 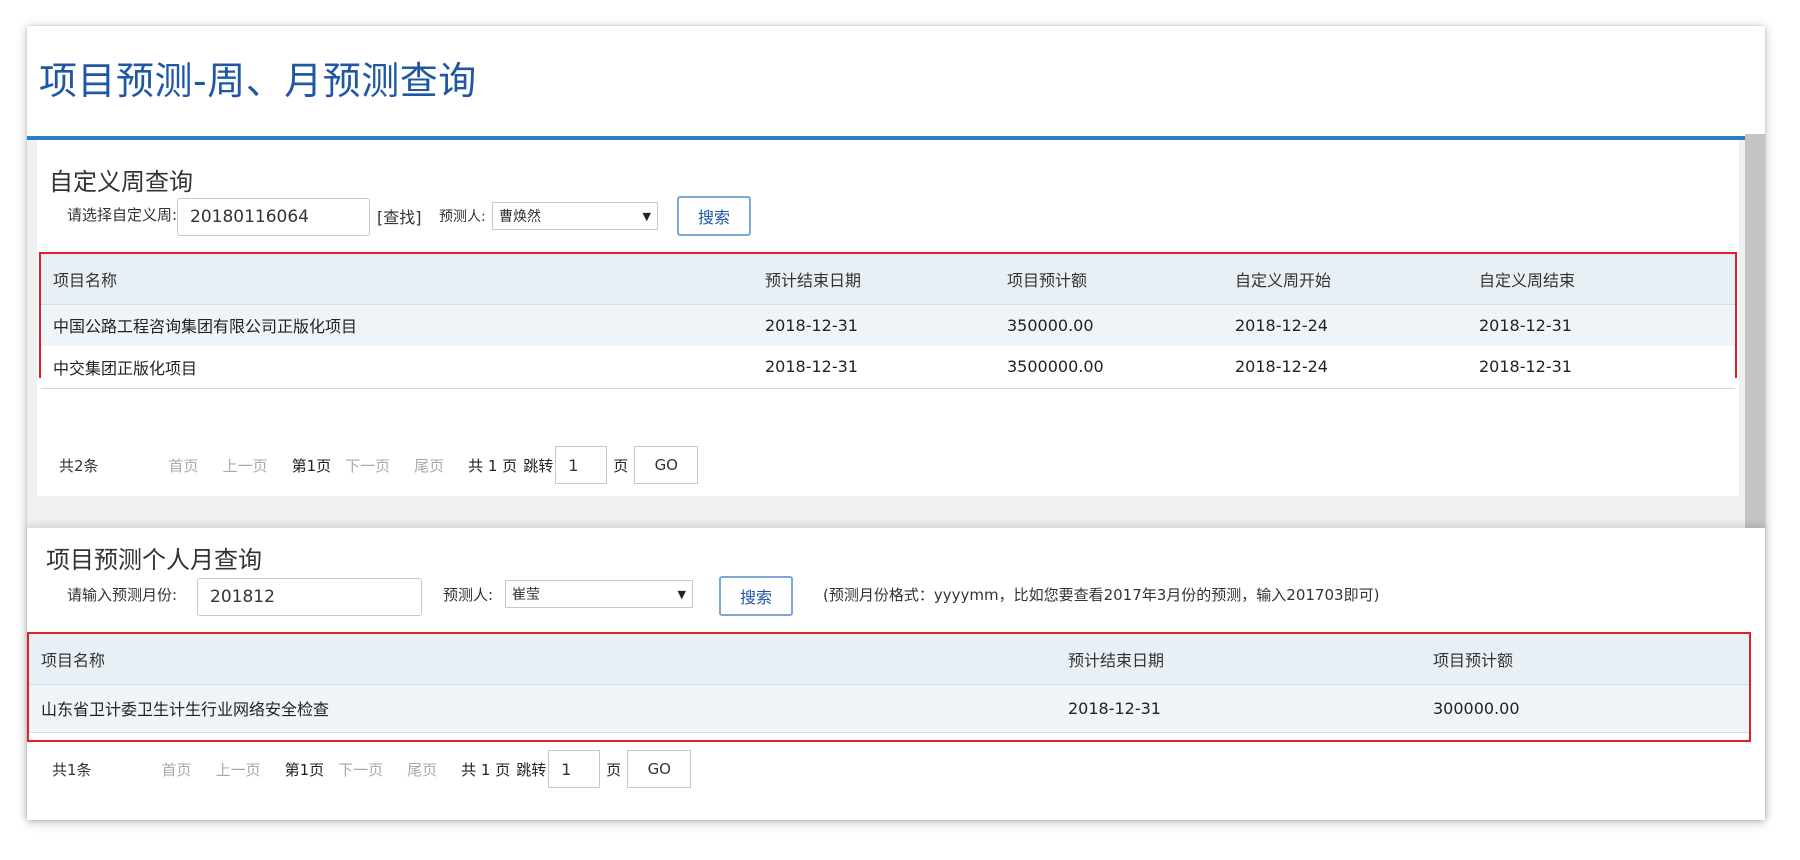 I want to click on col-week-end: 自定义周结束, so click(x=1601, y=279).